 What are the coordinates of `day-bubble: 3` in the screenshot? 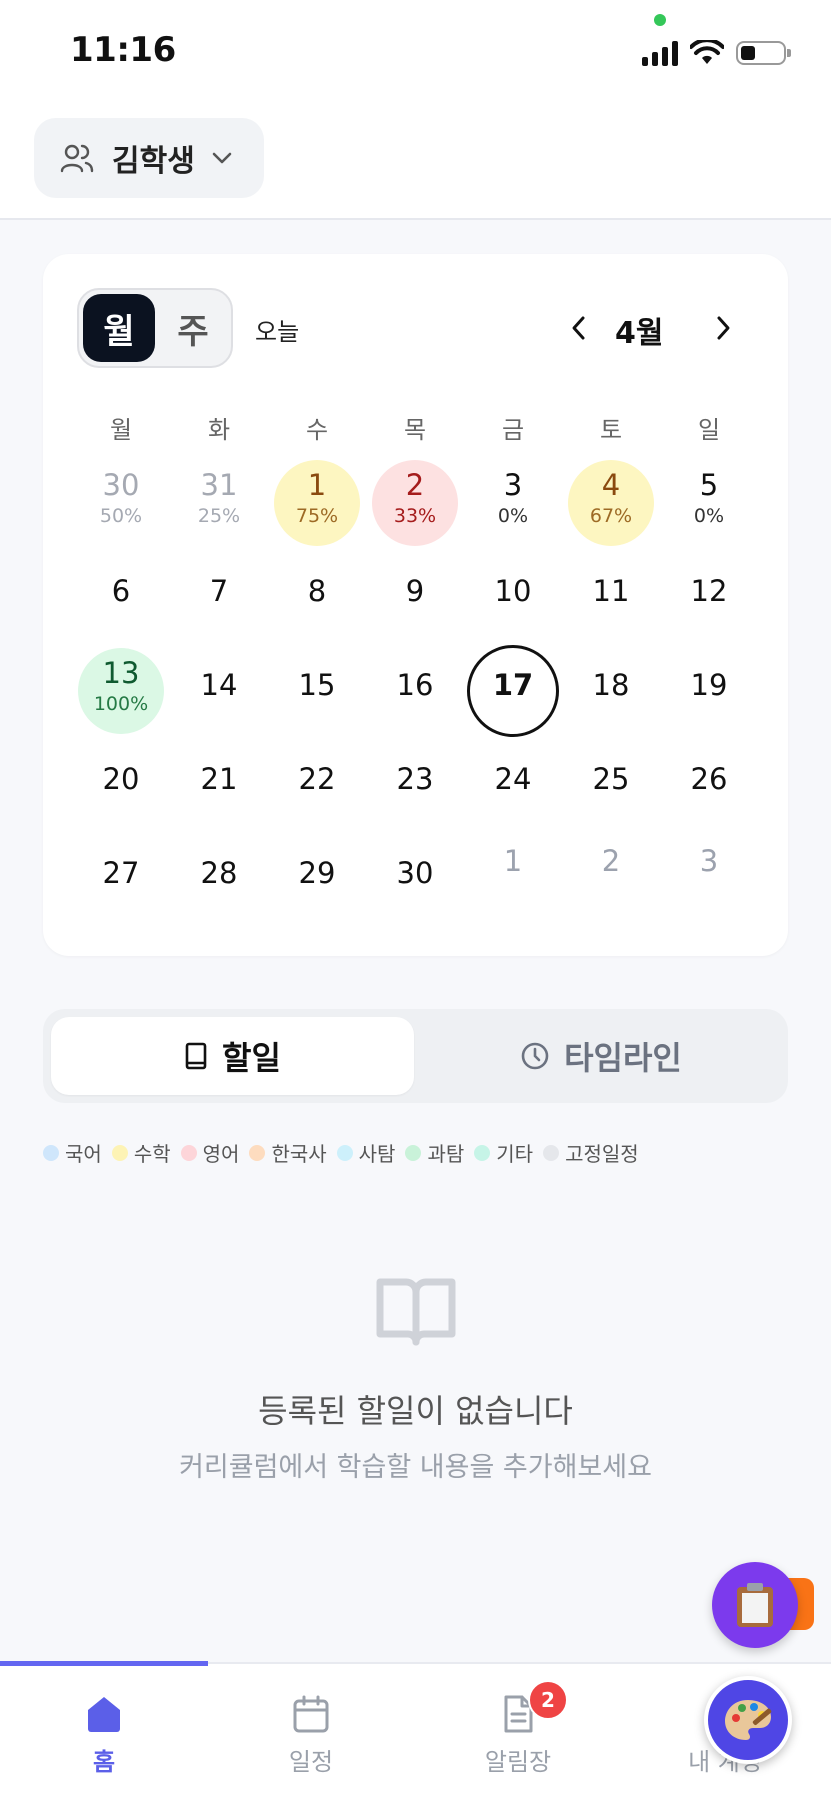 It's located at (709, 879).